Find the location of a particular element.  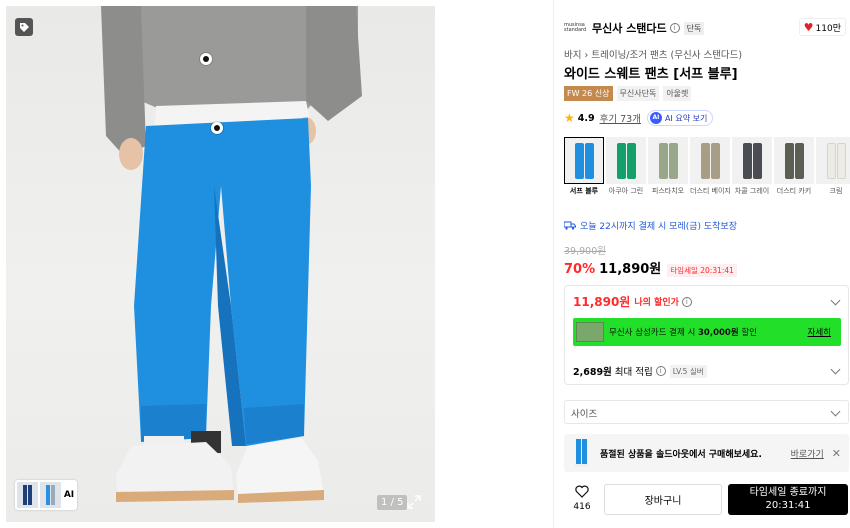

color-label: 더스티 카키 is located at coordinates (794, 191).